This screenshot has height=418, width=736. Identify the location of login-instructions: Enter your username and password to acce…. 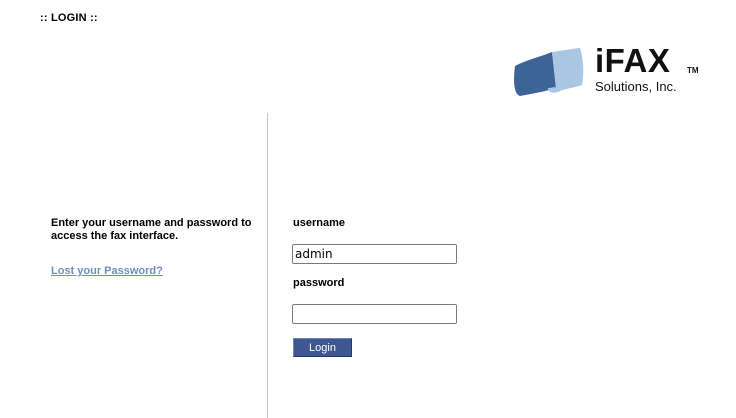
(151, 229).